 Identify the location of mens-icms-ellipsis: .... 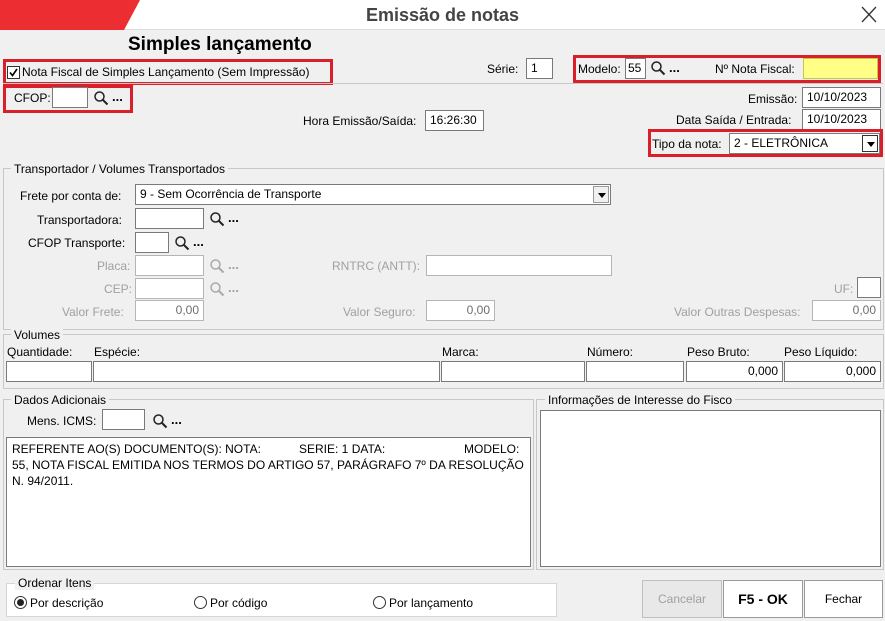
(176, 419).